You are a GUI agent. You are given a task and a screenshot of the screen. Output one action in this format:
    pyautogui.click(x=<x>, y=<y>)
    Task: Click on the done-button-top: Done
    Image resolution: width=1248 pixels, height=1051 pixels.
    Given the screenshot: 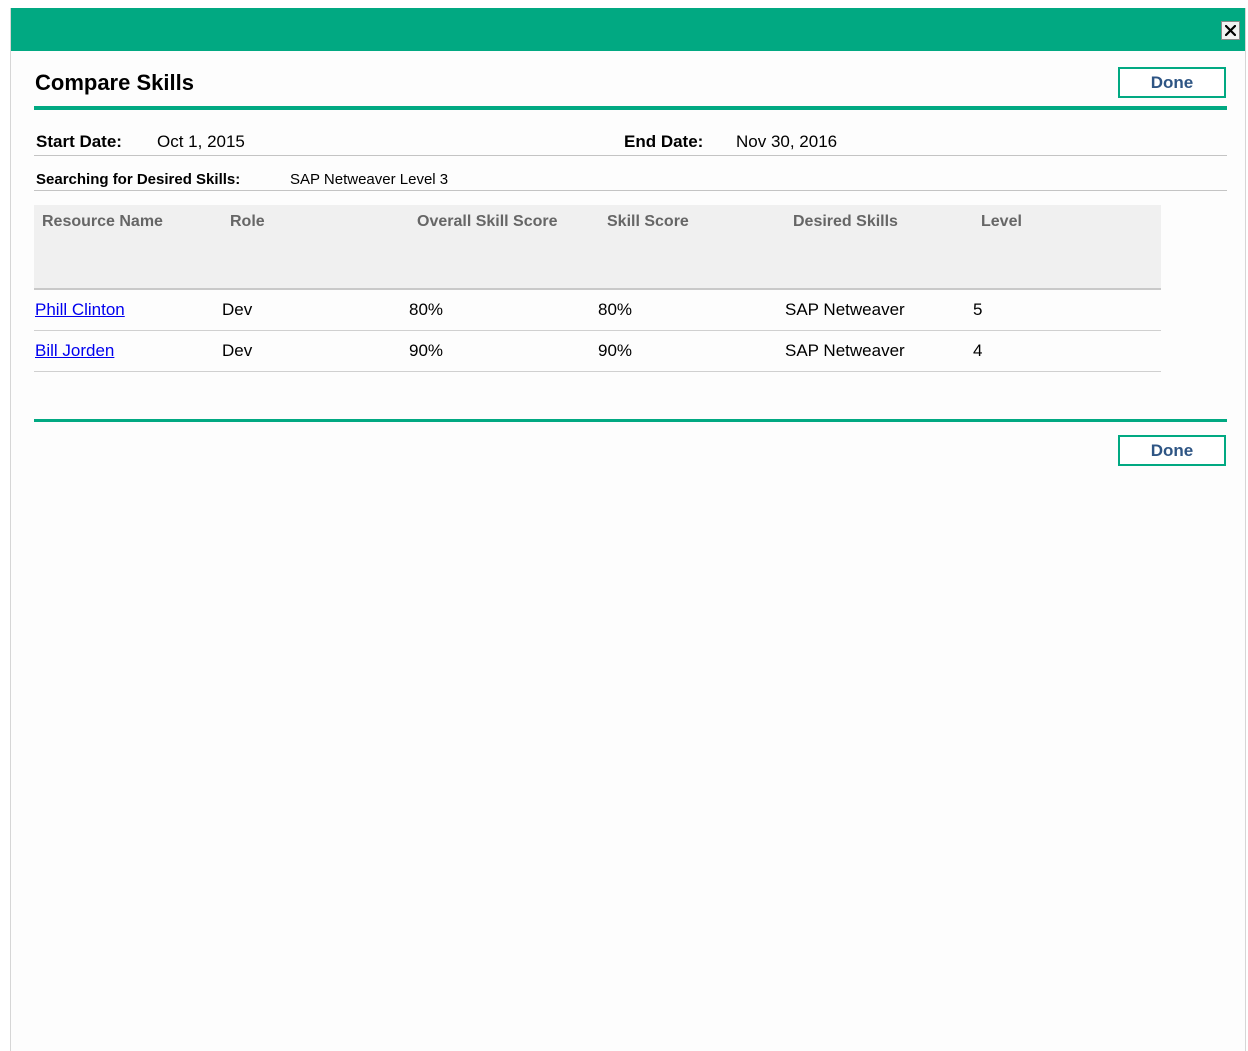 What is the action you would take?
    pyautogui.click(x=1172, y=82)
    